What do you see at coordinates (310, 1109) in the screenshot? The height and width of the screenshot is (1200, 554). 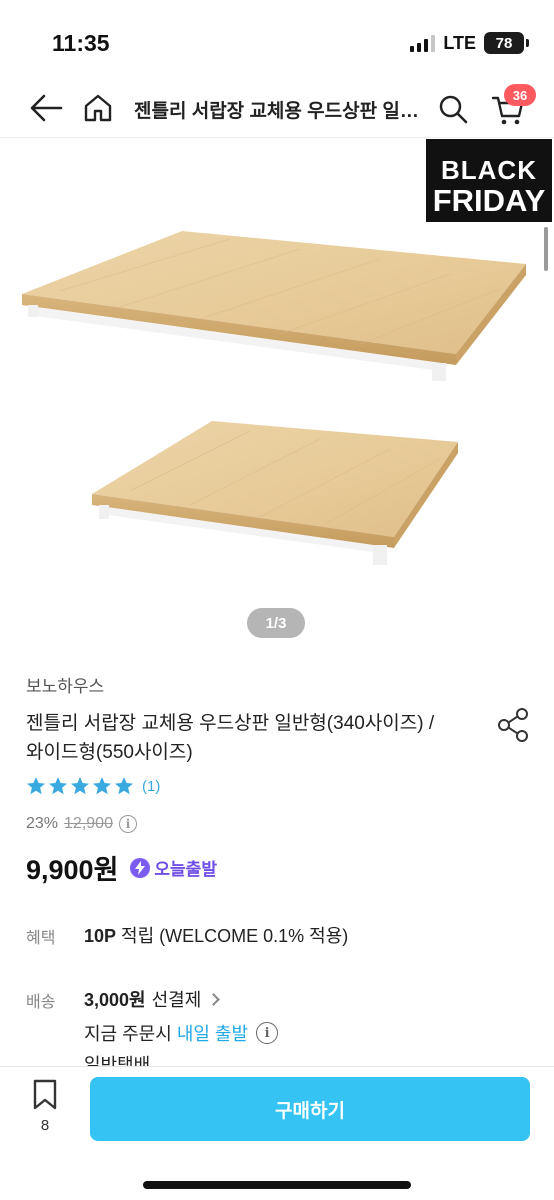 I see `buy-button: 구매하기` at bounding box center [310, 1109].